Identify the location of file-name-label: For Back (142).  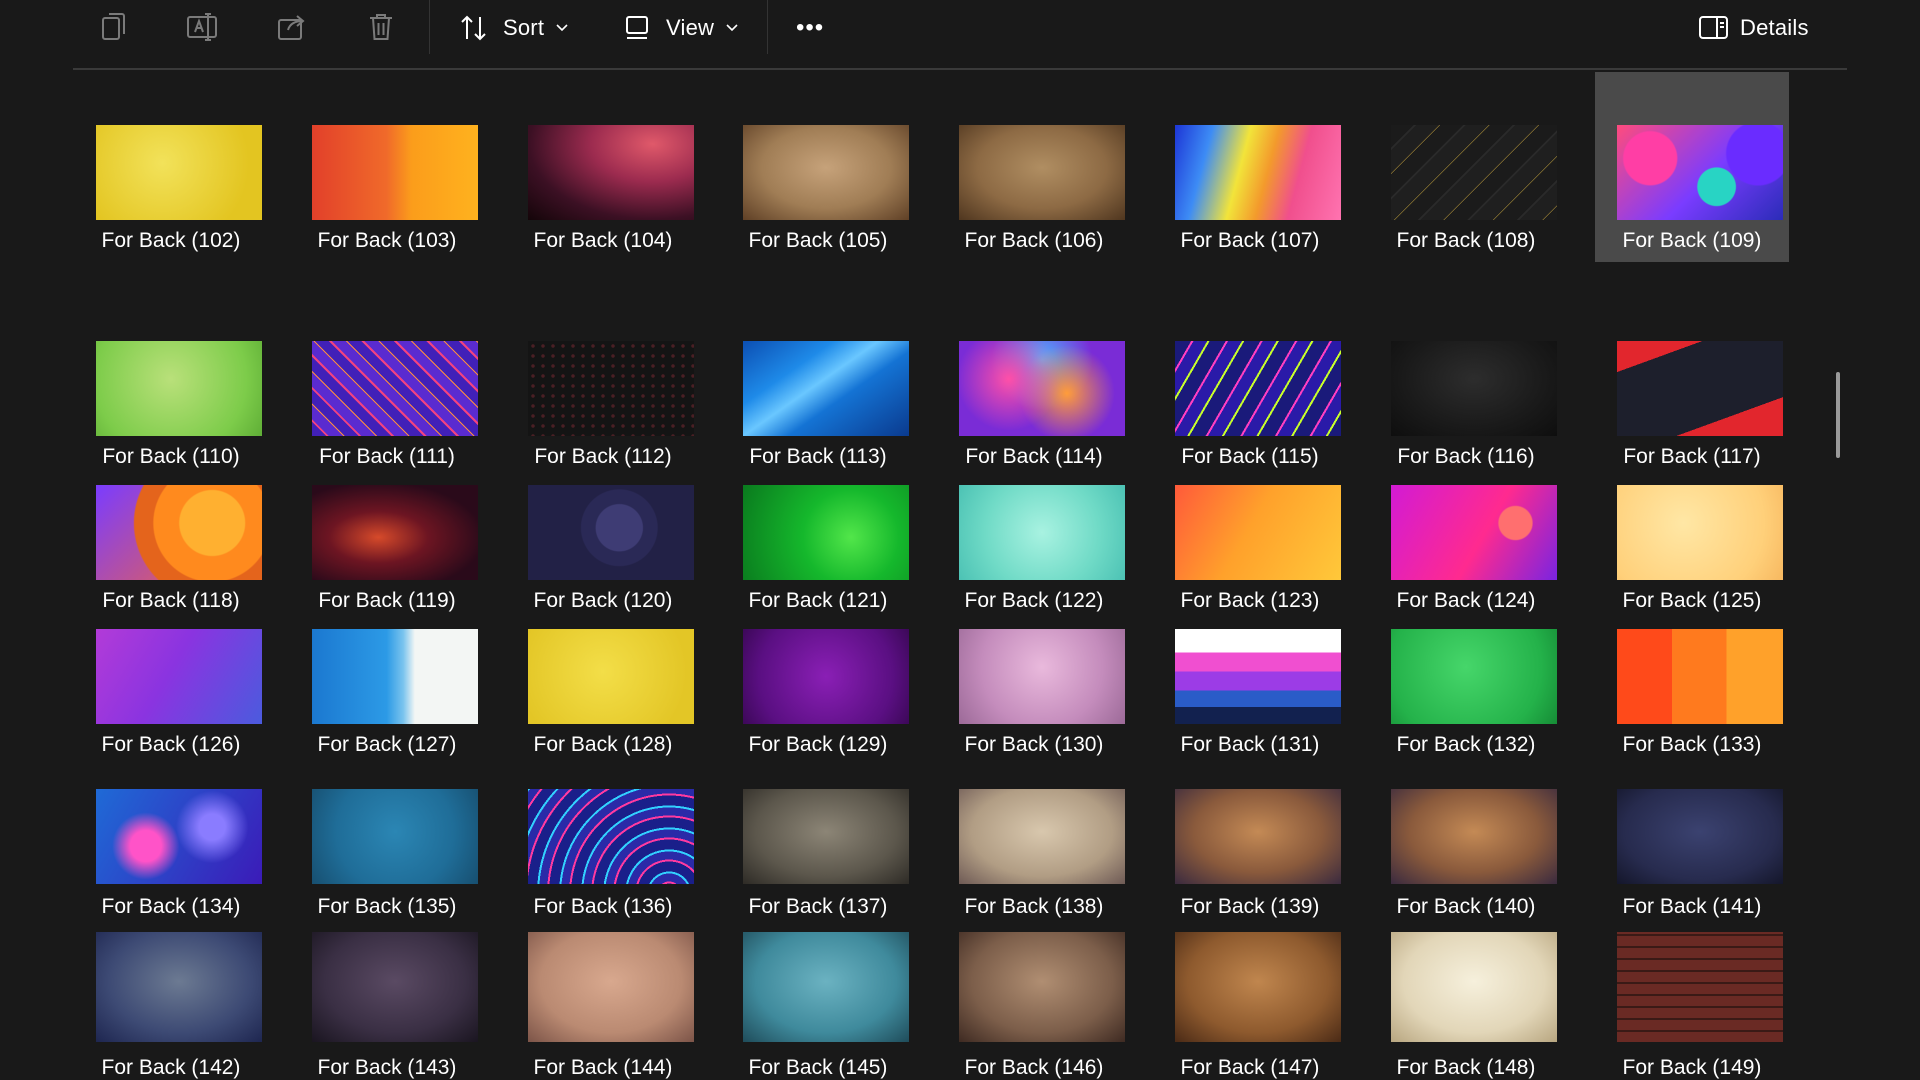
(171, 1067).